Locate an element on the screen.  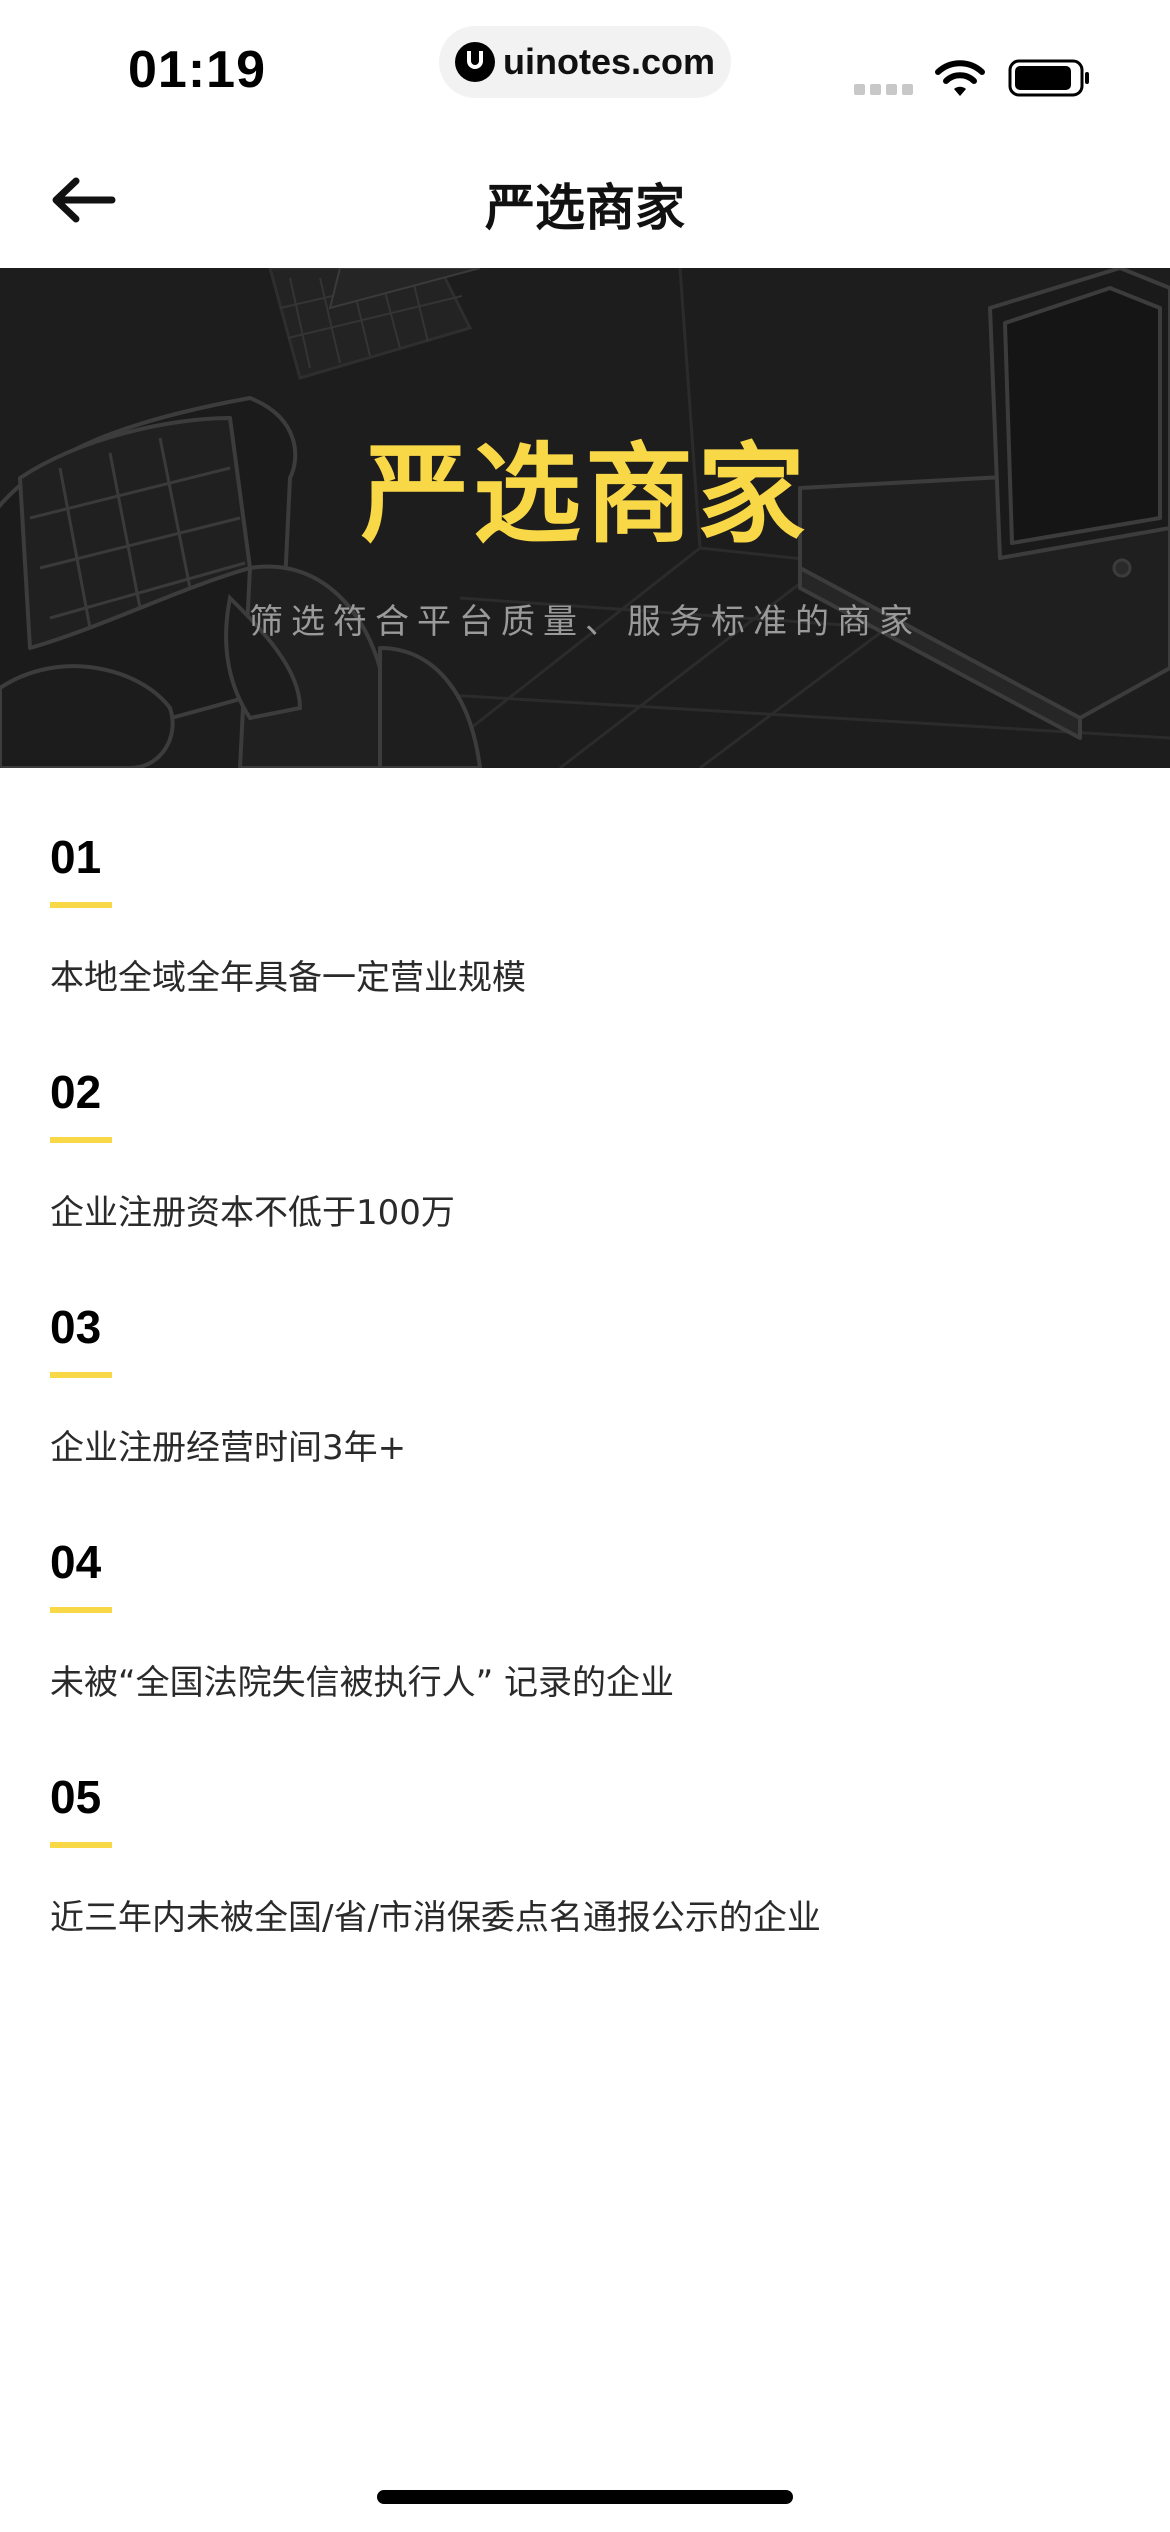
hero-subtitle: 筛选符合平台质量、服务标准的商家 is located at coordinates (585, 622).